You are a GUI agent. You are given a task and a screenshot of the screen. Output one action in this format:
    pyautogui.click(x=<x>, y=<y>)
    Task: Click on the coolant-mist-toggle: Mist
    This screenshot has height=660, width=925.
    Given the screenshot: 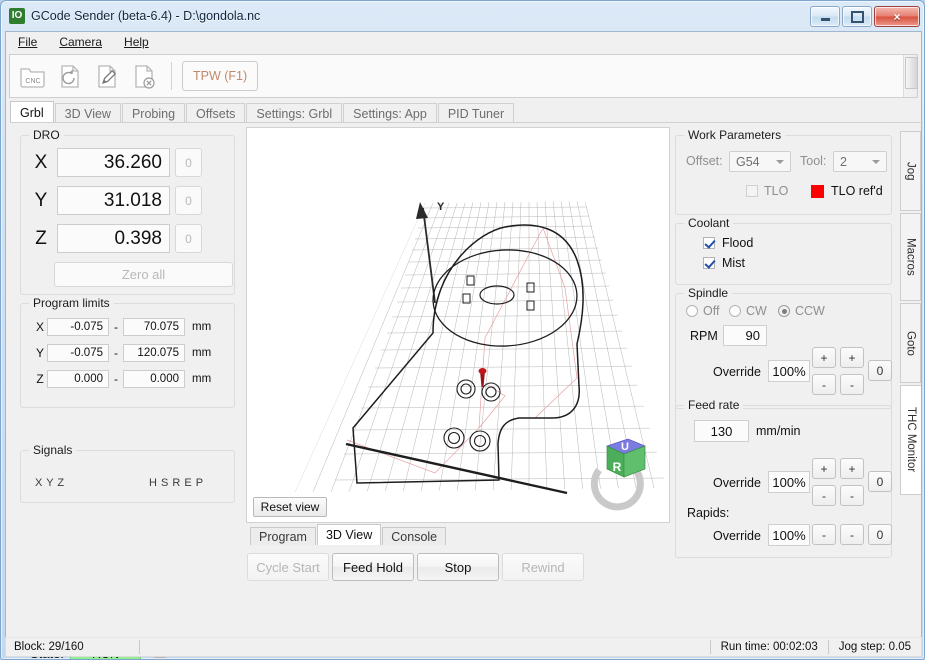 What is the action you would take?
    pyautogui.click(x=724, y=263)
    